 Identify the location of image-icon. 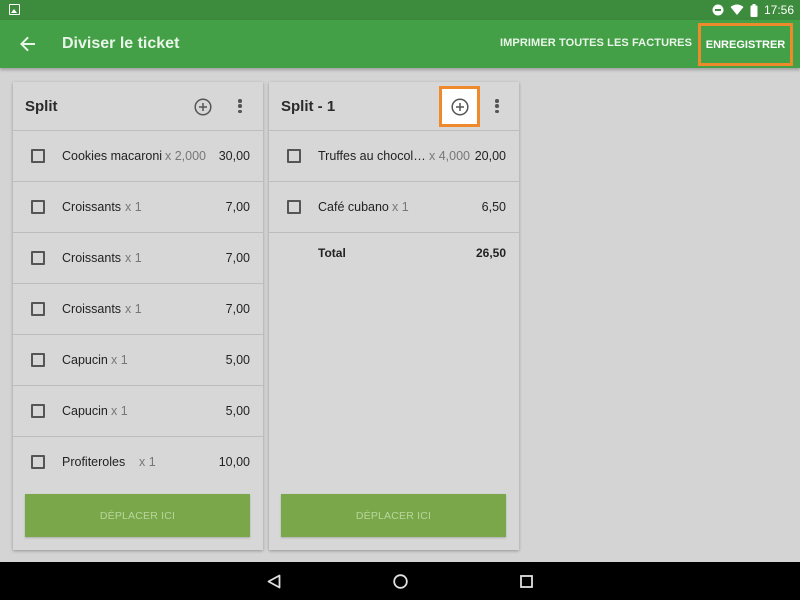
(14, 9).